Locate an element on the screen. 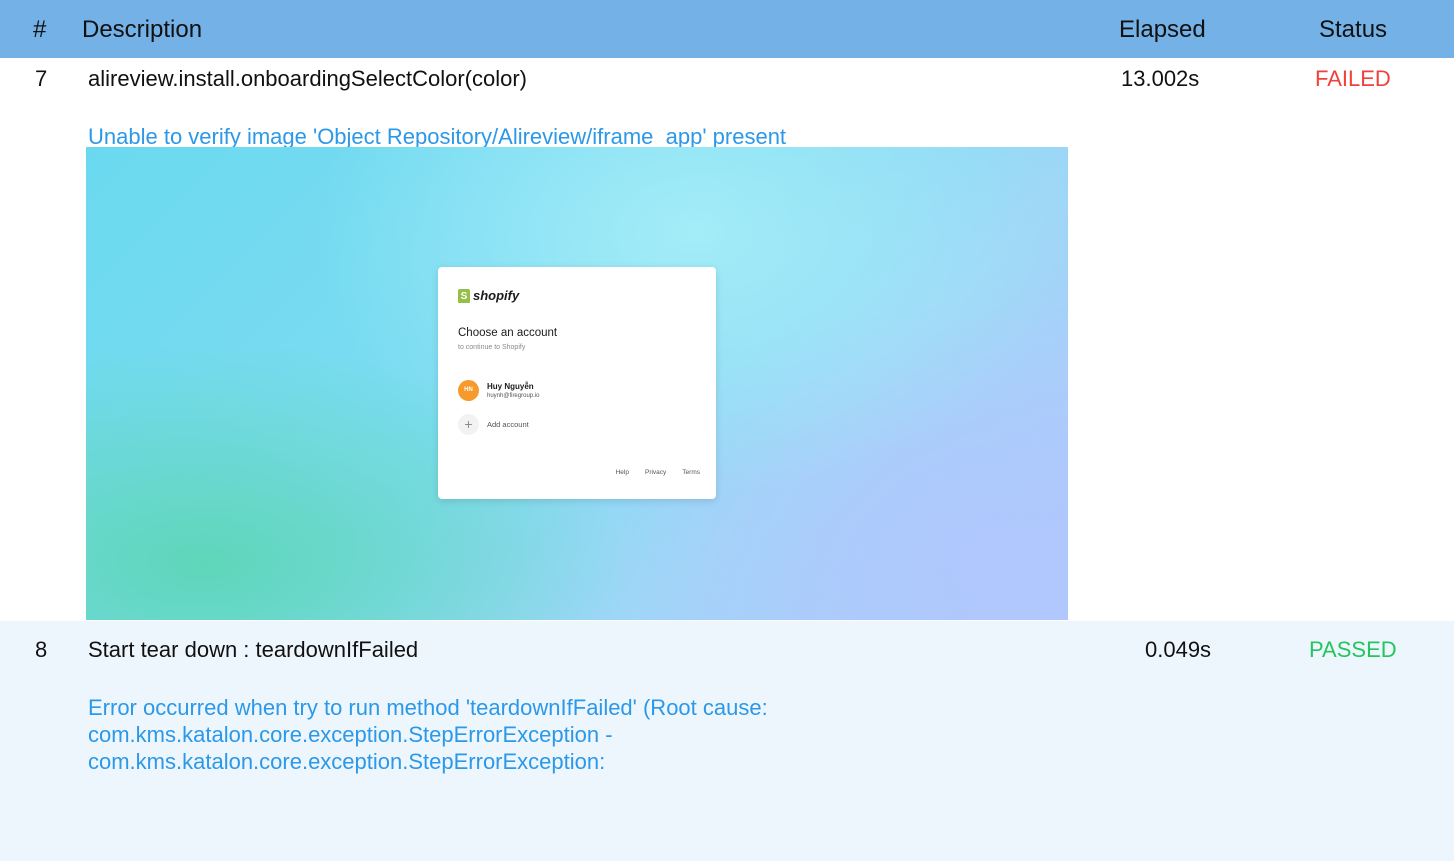  table-header: # Description Elapsed Status is located at coordinates (727, 29).